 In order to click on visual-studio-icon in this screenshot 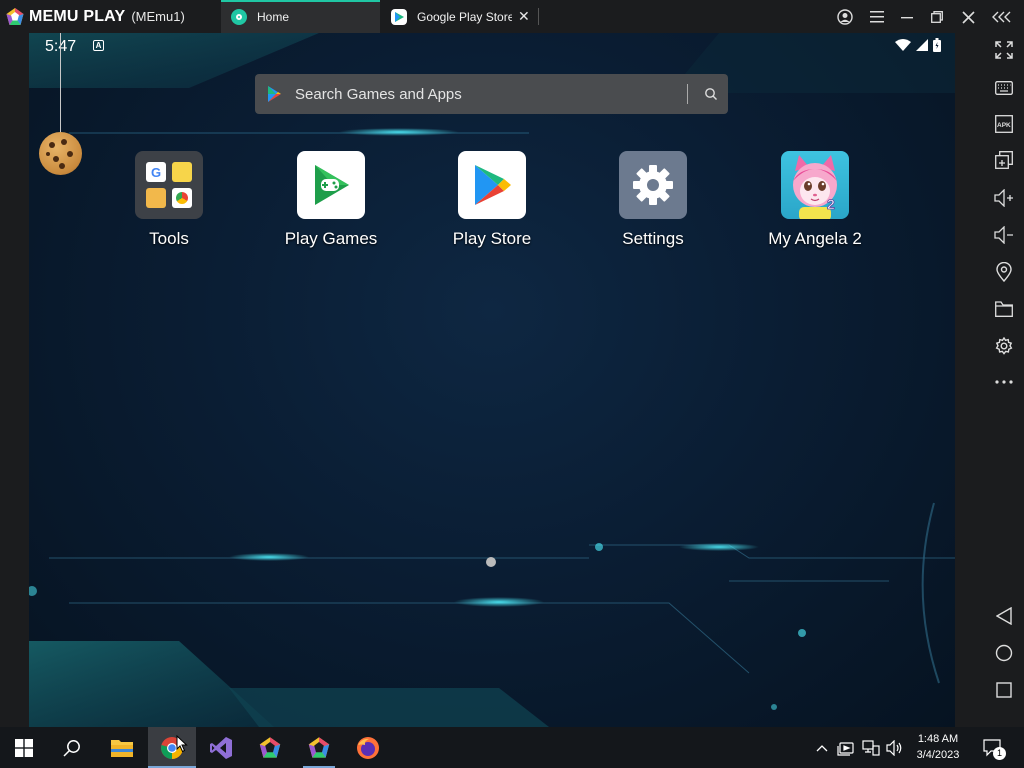, I will do `click(221, 747)`.